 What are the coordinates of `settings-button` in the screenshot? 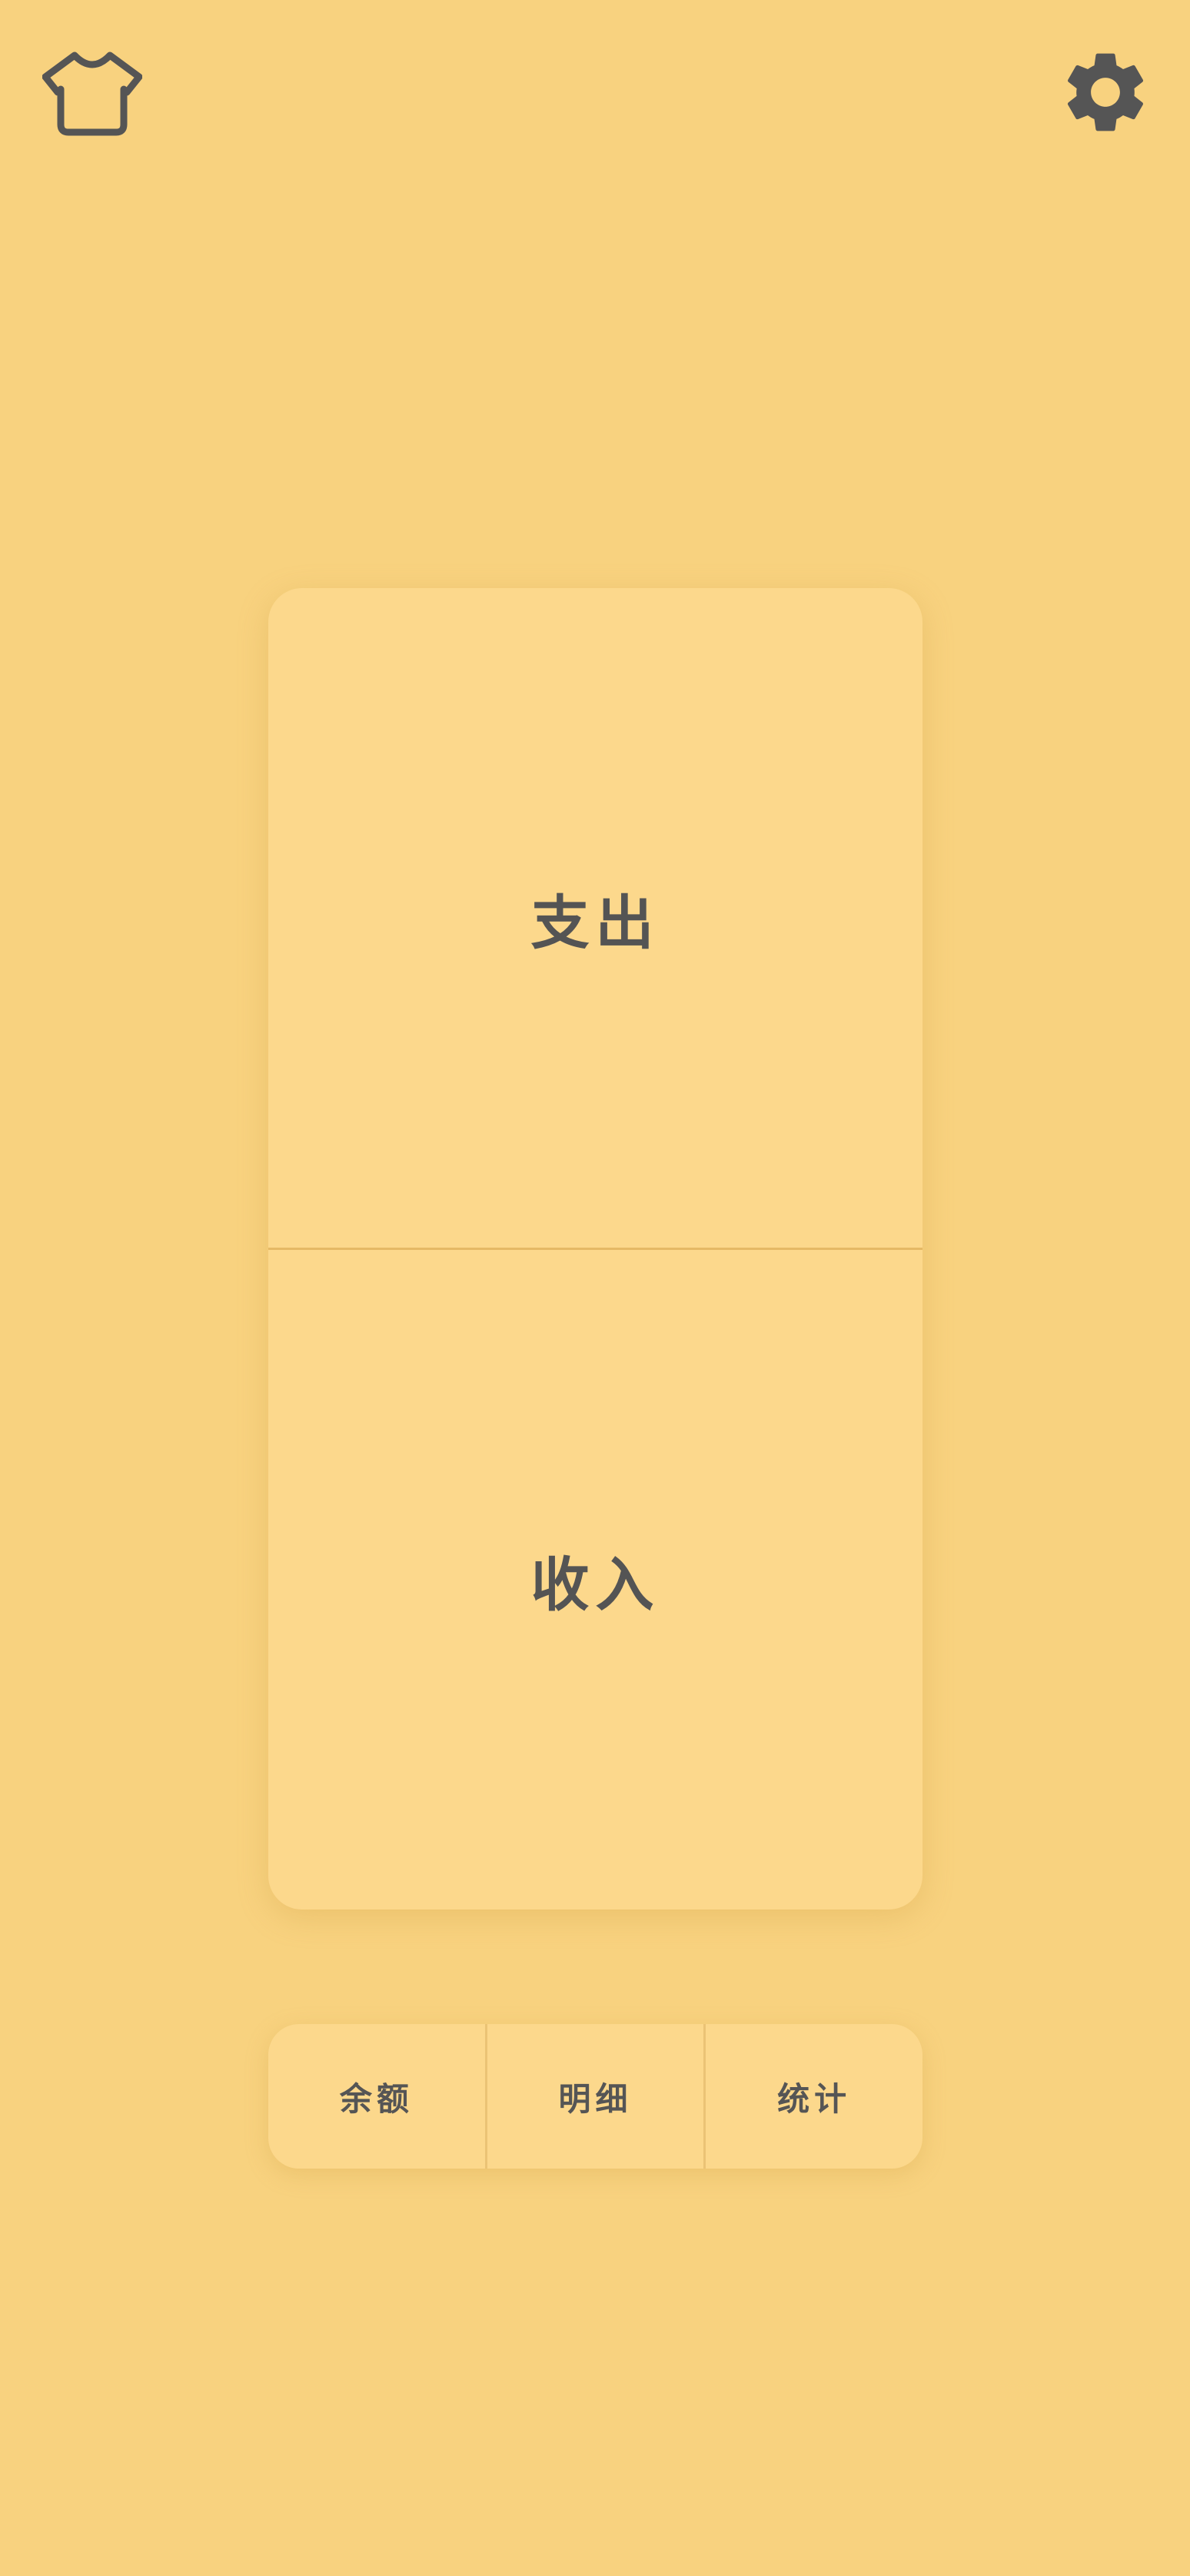 It's located at (1105, 92).